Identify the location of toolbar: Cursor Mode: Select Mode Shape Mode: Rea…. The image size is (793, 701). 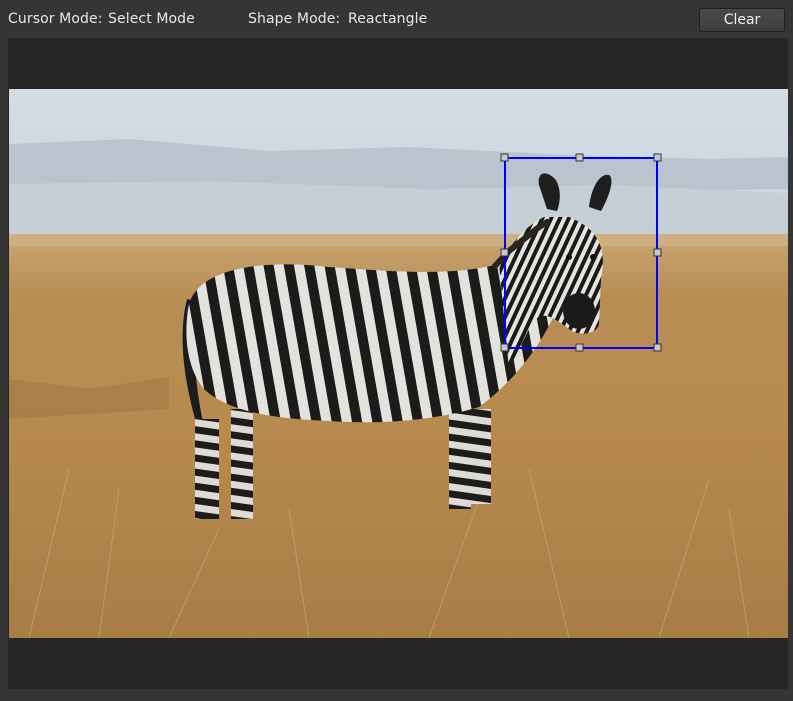
(396, 19).